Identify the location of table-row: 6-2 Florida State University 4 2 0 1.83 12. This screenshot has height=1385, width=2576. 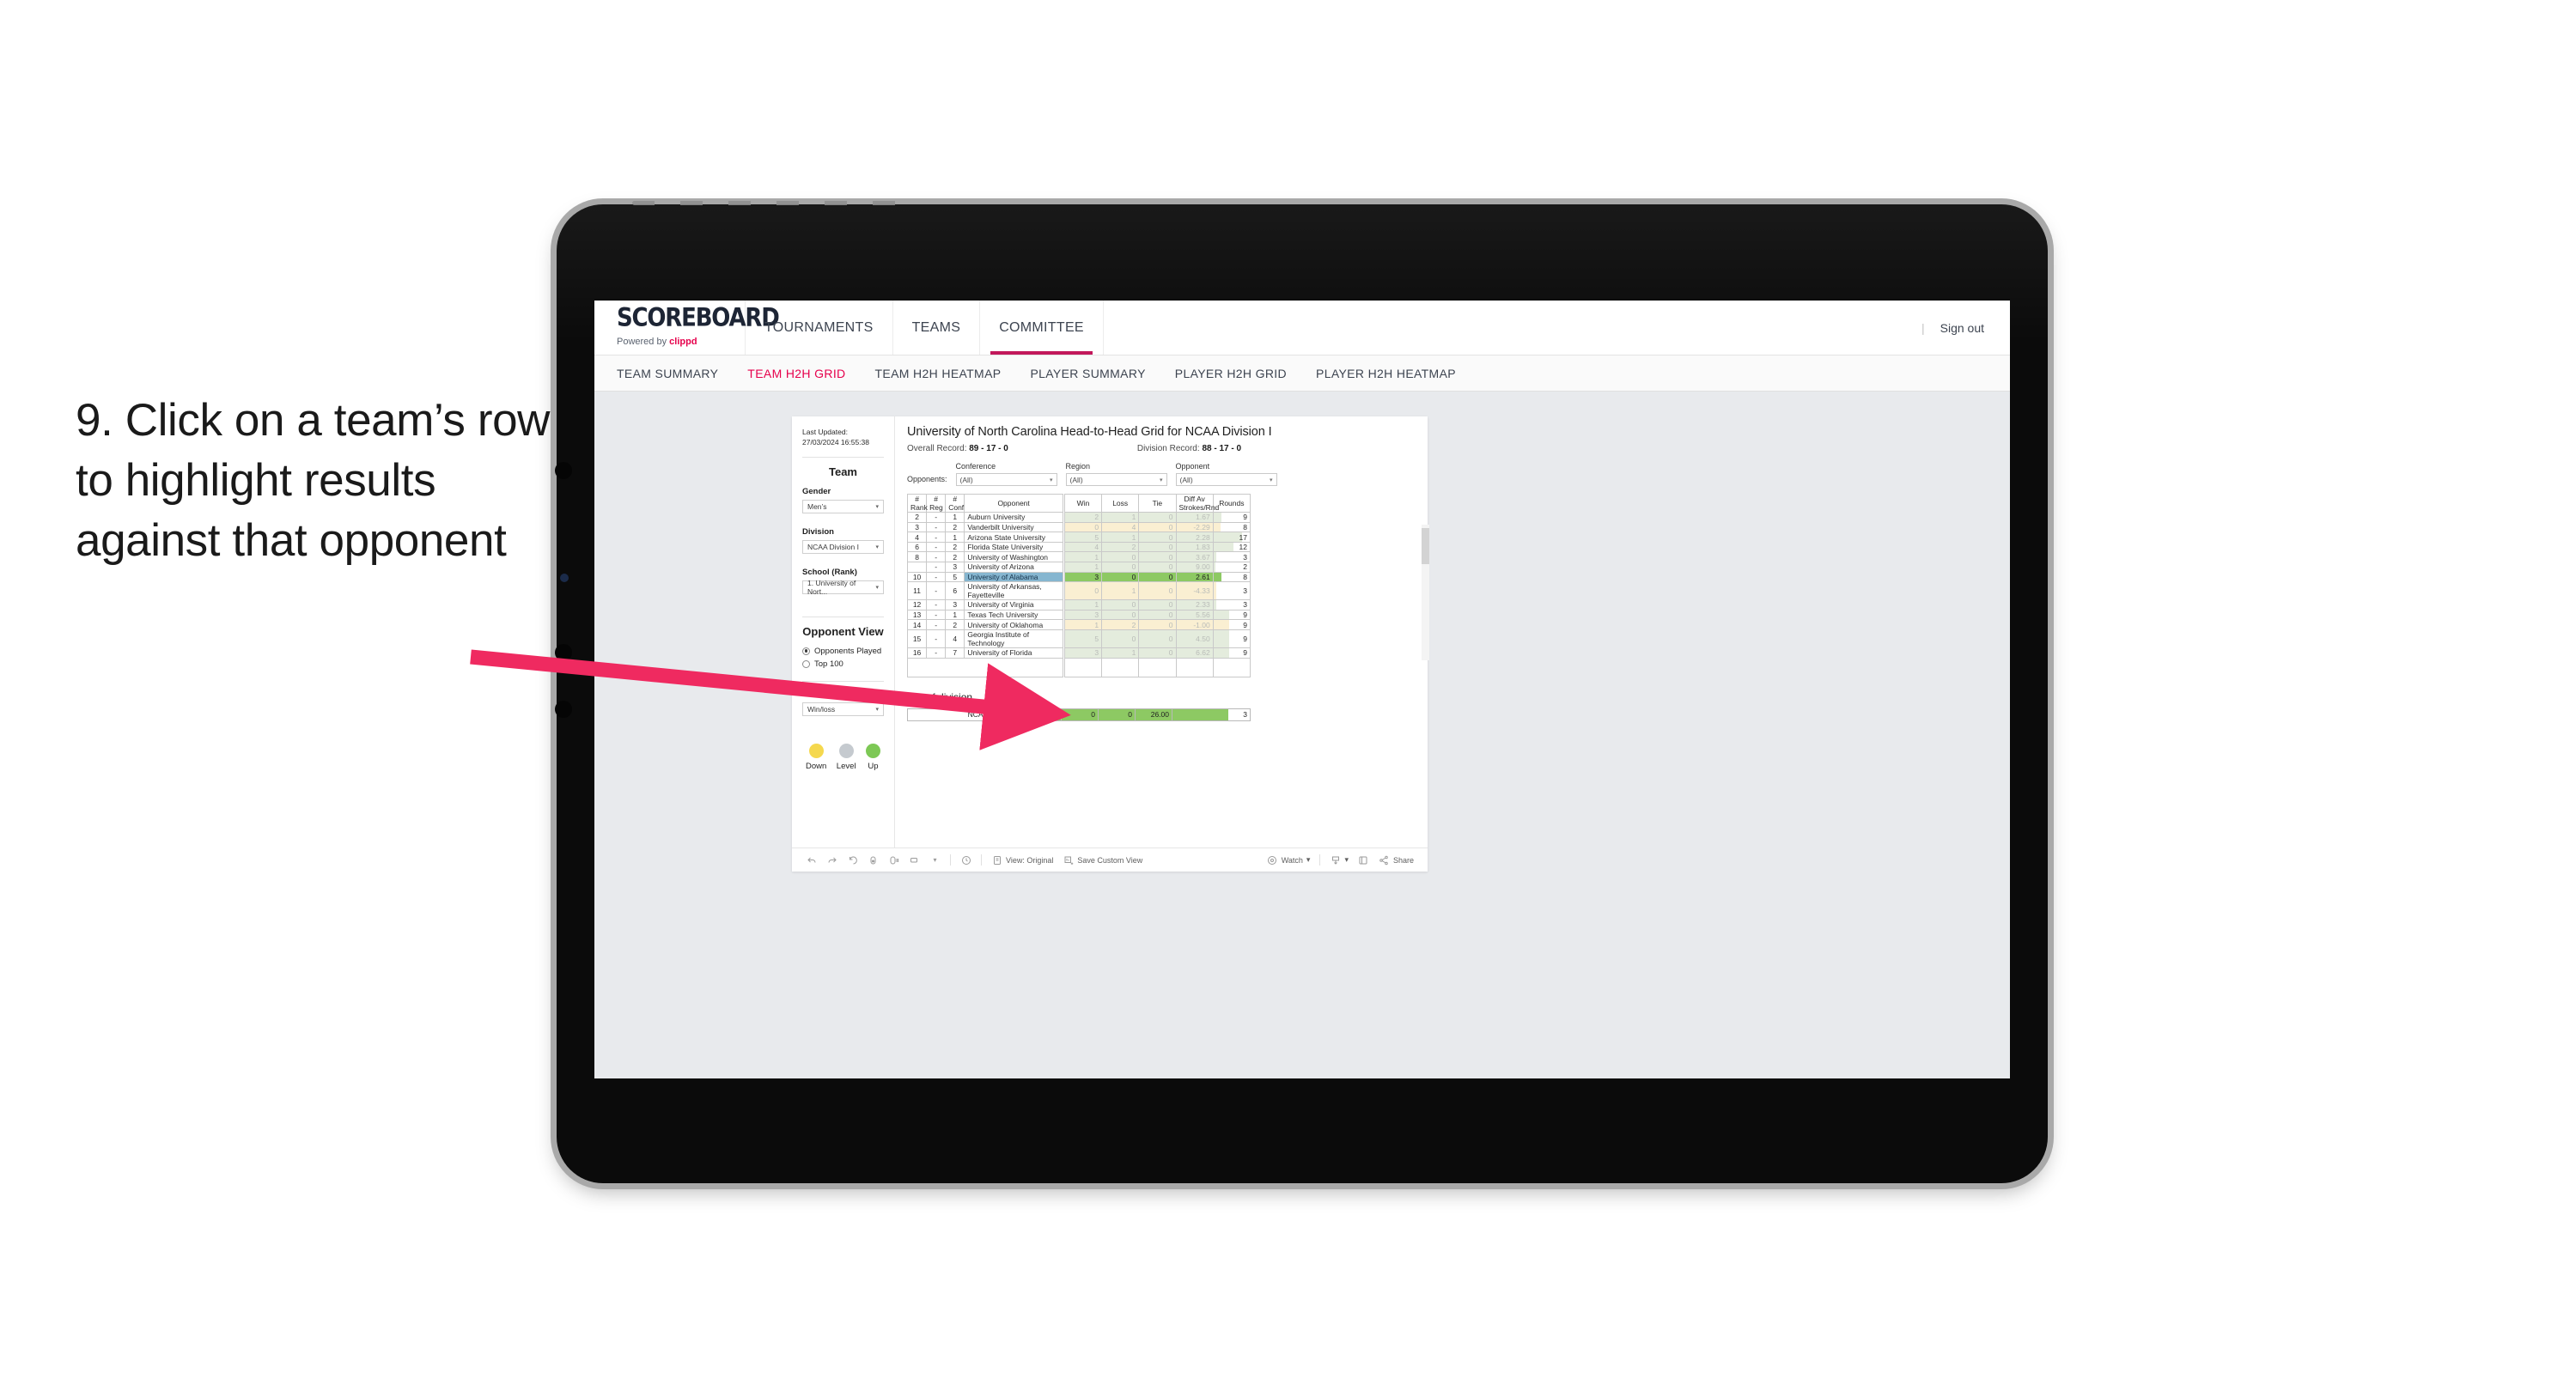
(1078, 547).